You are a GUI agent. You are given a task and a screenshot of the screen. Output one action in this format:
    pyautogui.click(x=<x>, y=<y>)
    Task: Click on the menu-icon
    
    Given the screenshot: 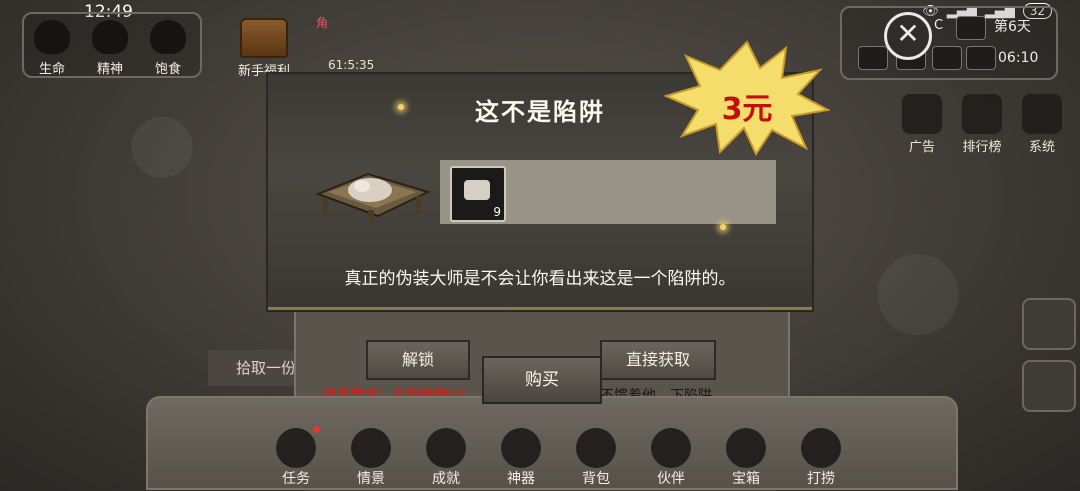 What is the action you would take?
    pyautogui.click(x=873, y=58)
    